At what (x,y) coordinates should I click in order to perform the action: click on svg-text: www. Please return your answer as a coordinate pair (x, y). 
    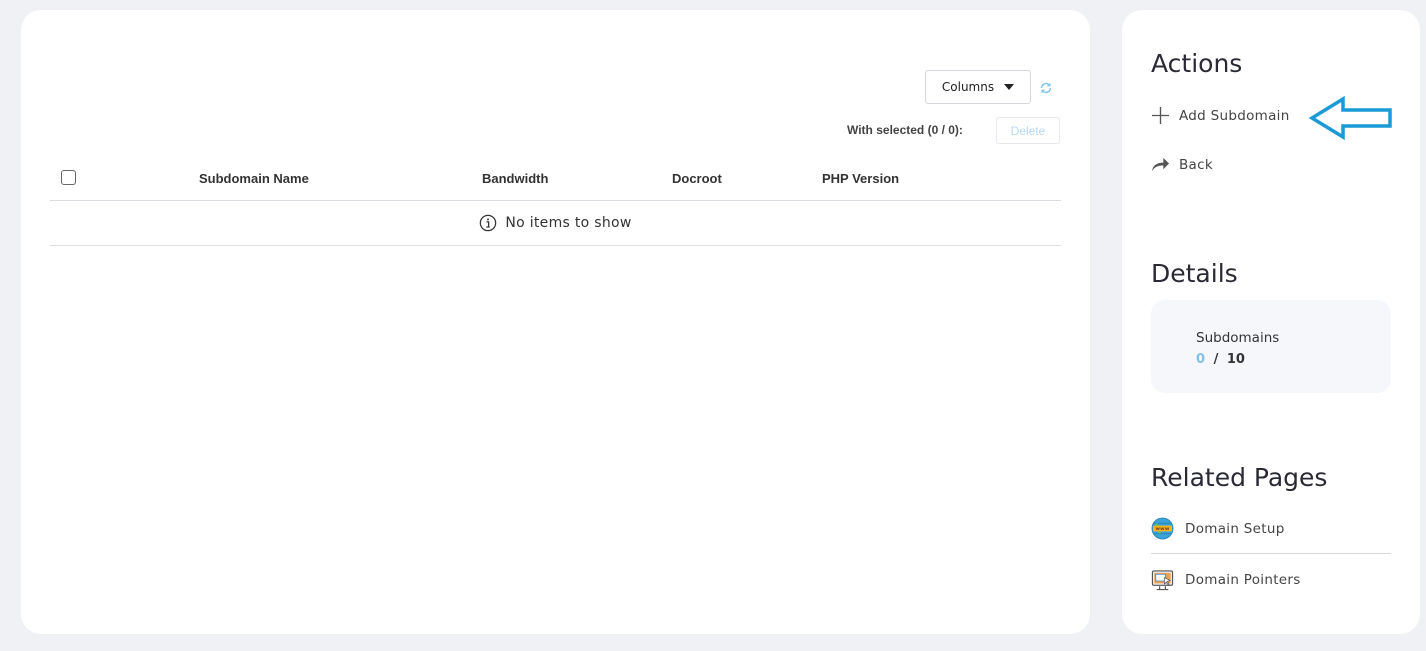
    Looking at the image, I should click on (1162, 529).